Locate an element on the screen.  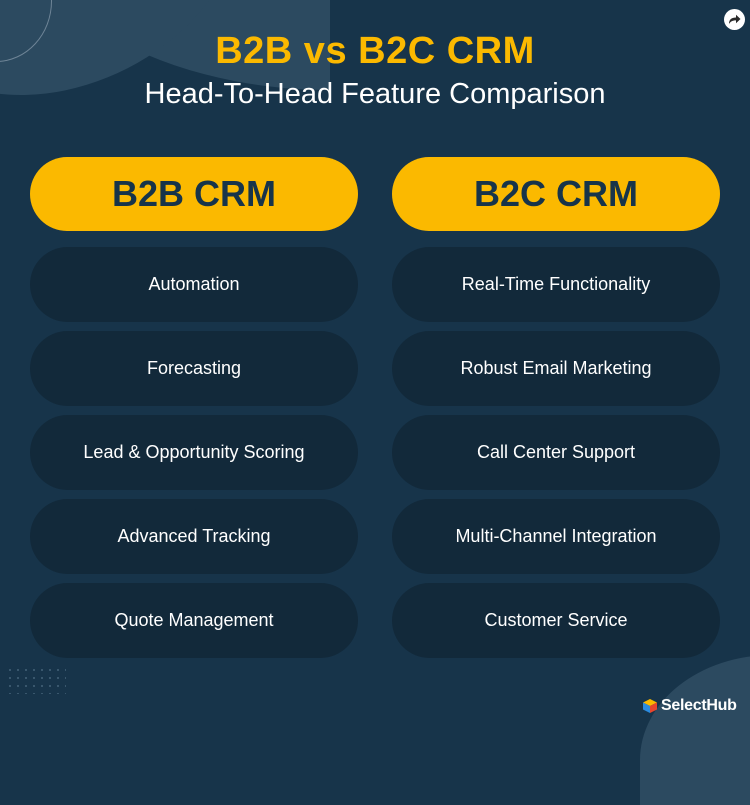
feature-item: Advanced Tracking is located at coordinates (194, 536).